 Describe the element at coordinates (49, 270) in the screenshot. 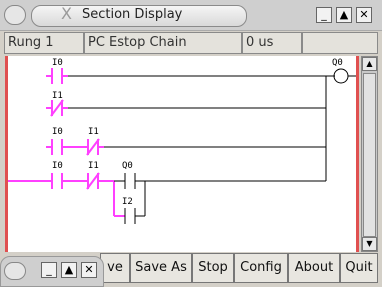

I see `mini-minimize-button: _` at that location.